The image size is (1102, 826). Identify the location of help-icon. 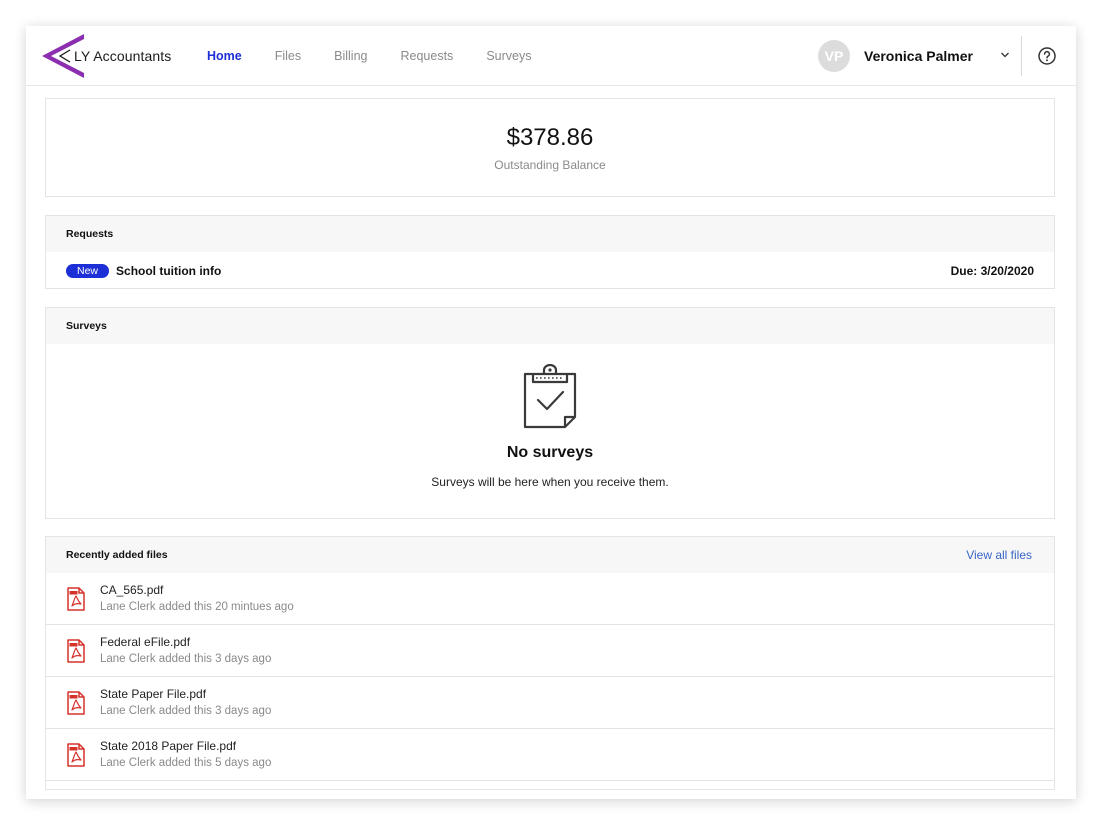
(1047, 56).